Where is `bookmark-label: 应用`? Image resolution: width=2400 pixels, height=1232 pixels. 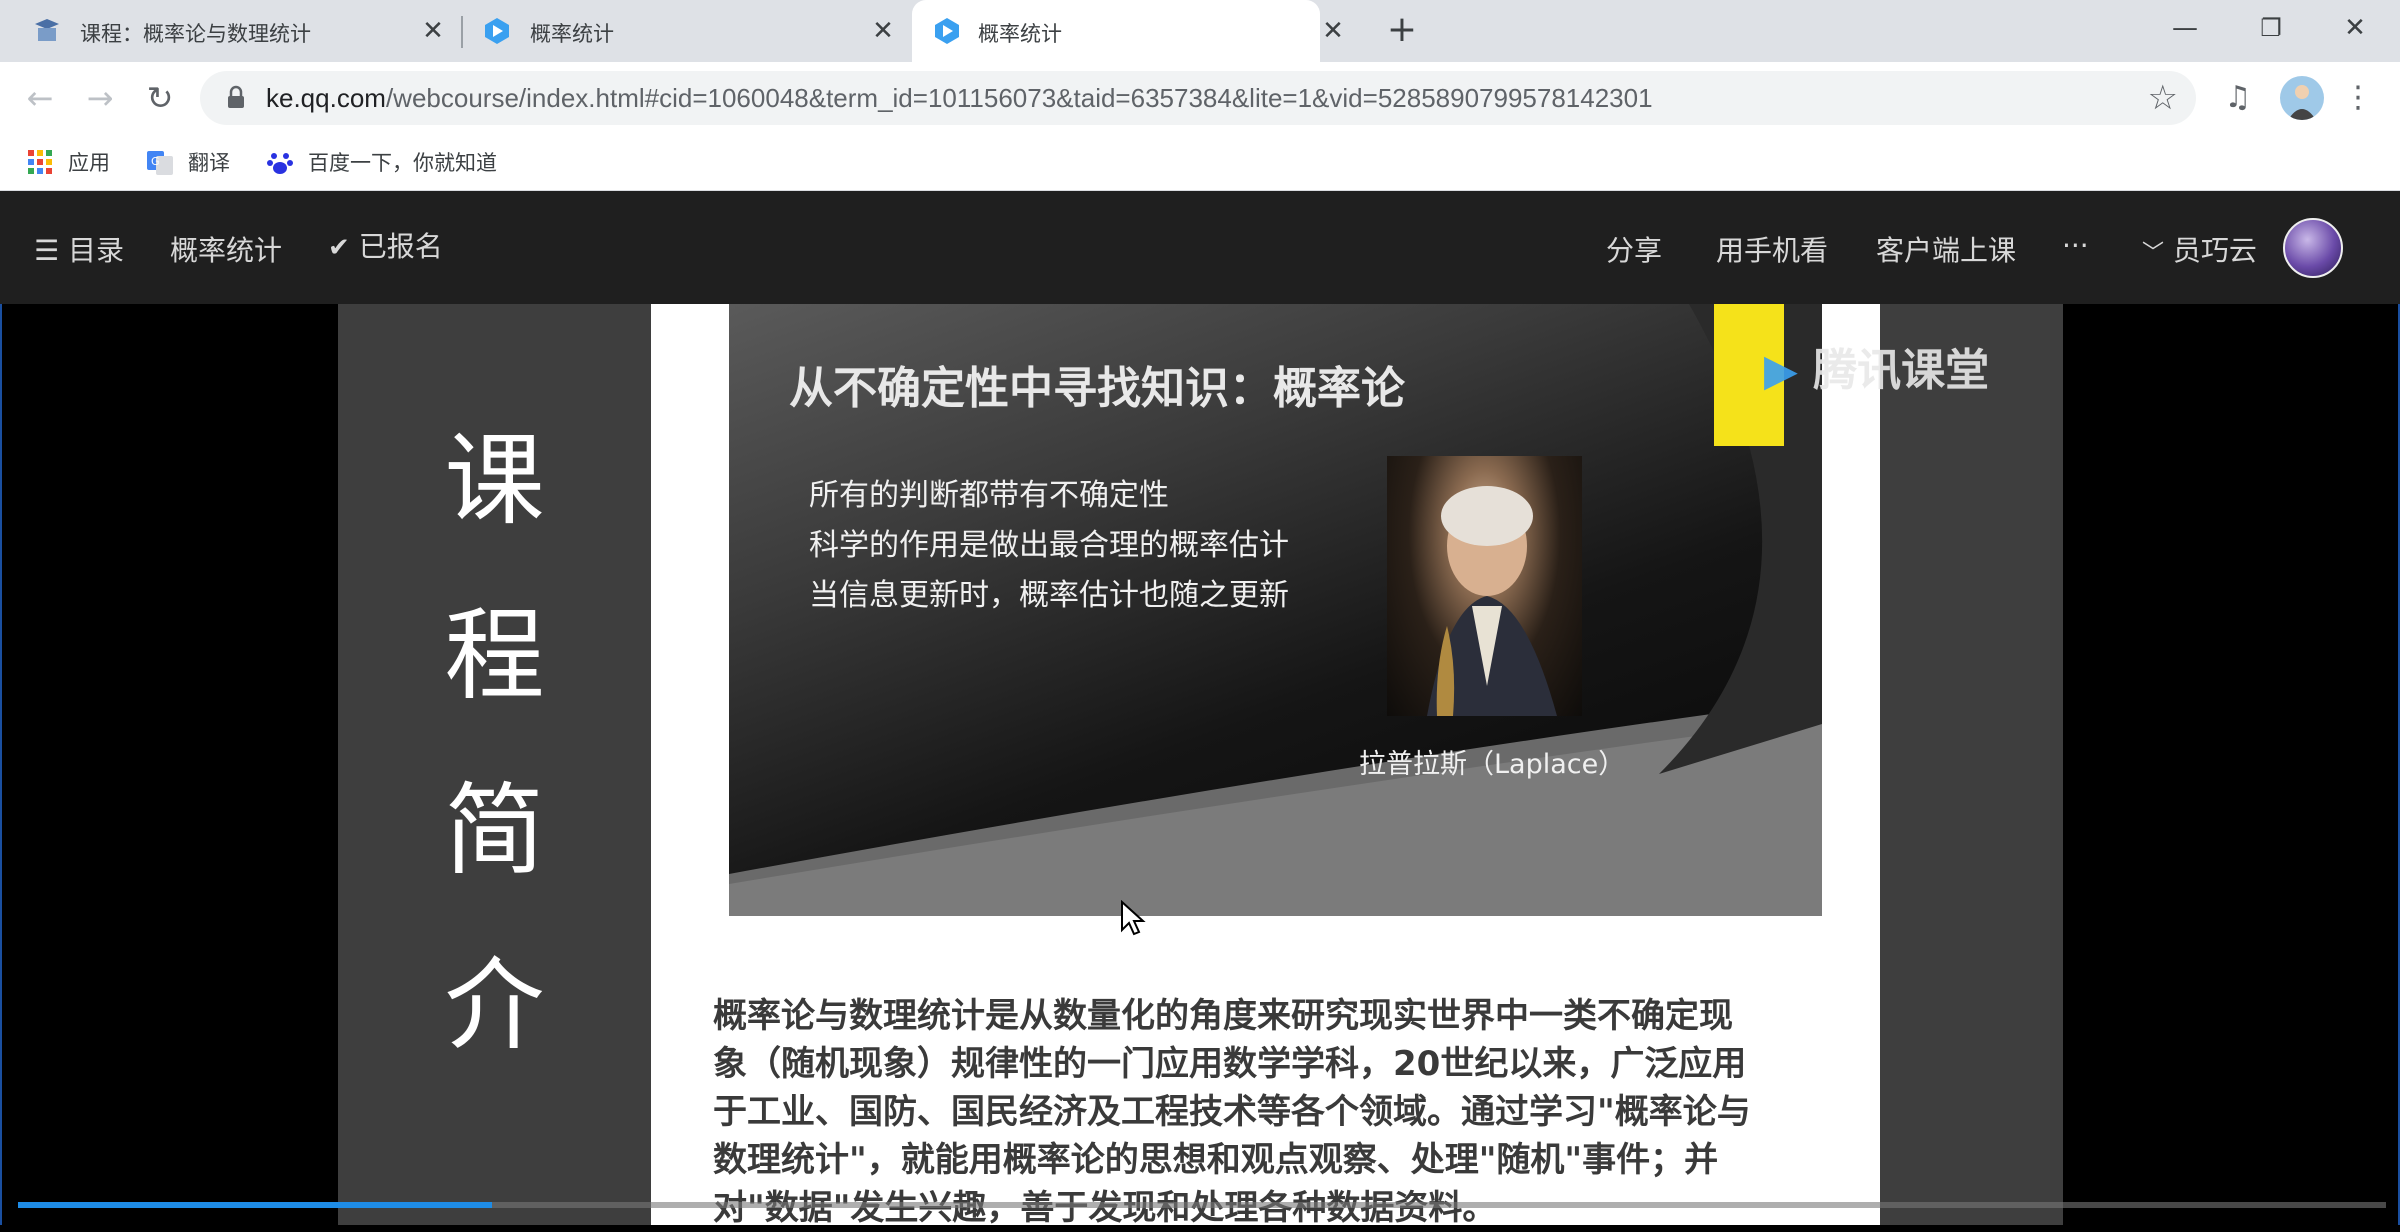 bookmark-label: 应用 is located at coordinates (89, 163).